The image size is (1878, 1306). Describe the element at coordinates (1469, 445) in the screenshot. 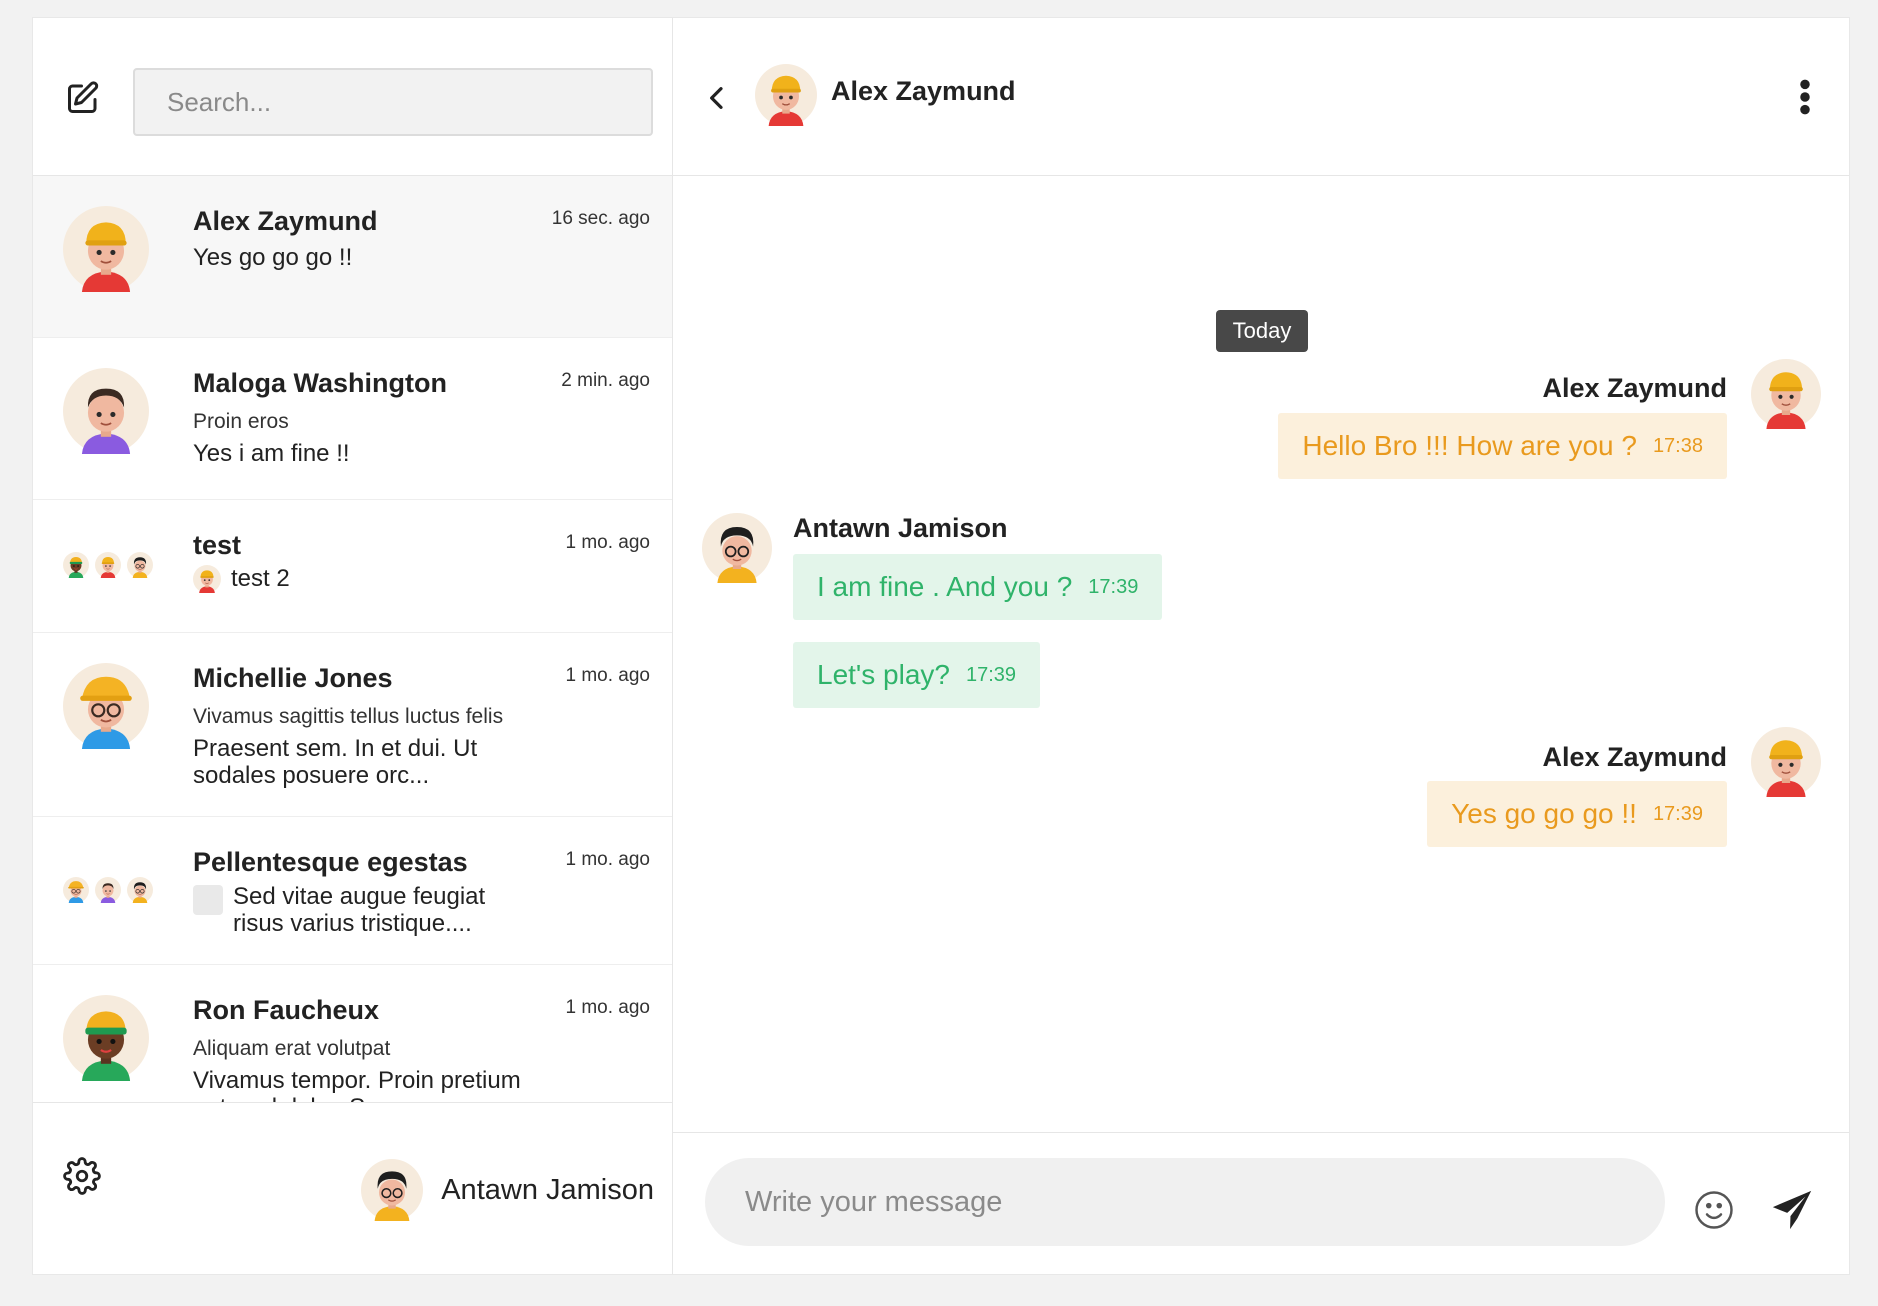

I see `message-text: Hello Bro !!! How are you ?` at that location.